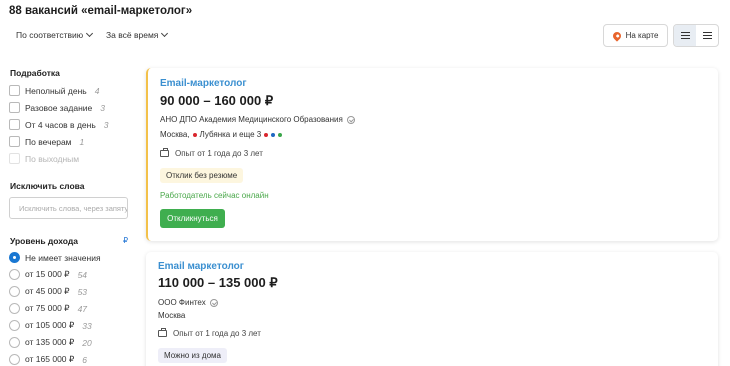  I want to click on compact-view-button, so click(685, 35).